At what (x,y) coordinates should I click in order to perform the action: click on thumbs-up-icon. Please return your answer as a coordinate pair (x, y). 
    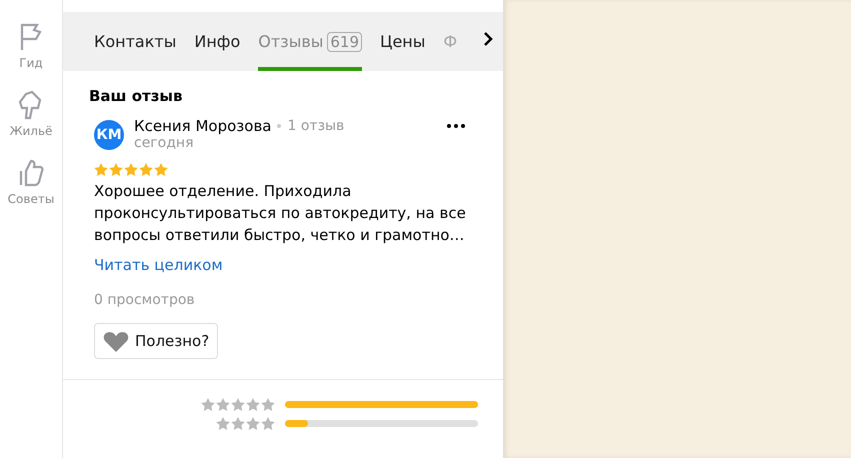
    Looking at the image, I should click on (31, 173).